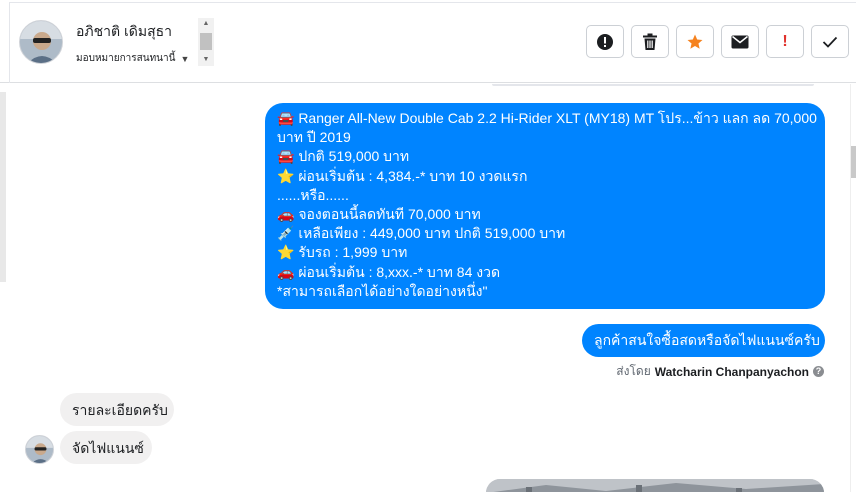 The image size is (856, 492). Describe the element at coordinates (853, 288) in the screenshot. I see `thread-scrollbar` at that location.